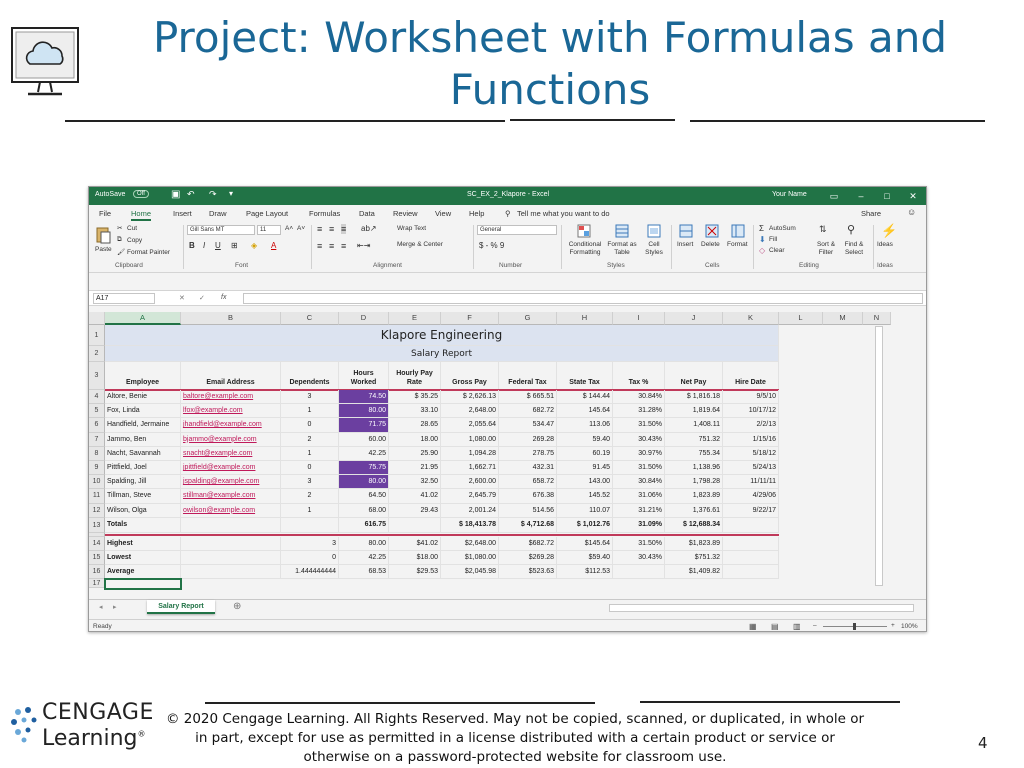 The image size is (1024, 768). What do you see at coordinates (470, 482) in the screenshot?
I see `data-cell: 2,600.00` at bounding box center [470, 482].